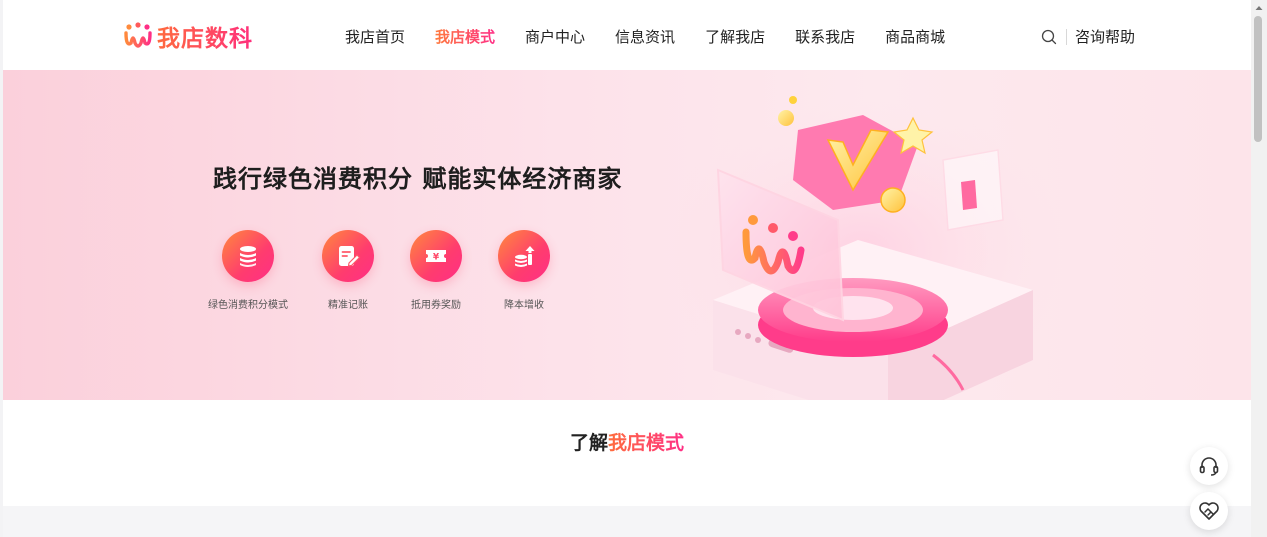 This screenshot has height=537, width=1267. I want to click on nav-item-merchant-center: 商户中心, so click(555, 36).